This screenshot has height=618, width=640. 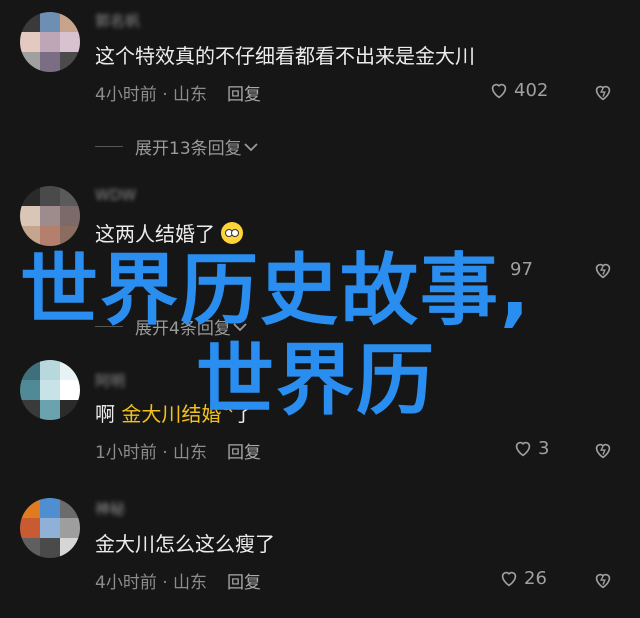 I want to click on expand-replies-button: 展开13条回复, so click(x=176, y=146).